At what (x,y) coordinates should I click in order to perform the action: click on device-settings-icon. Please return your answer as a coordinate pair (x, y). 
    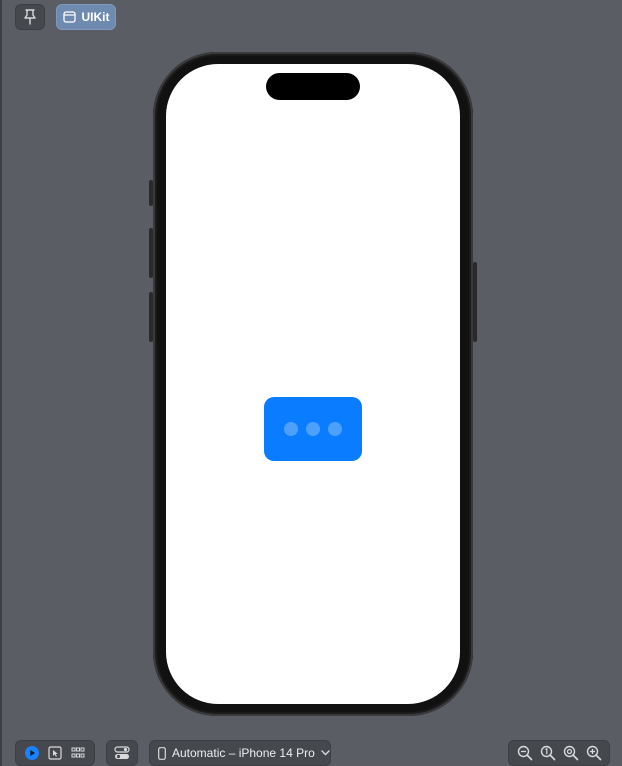
    Looking at the image, I should click on (122, 753).